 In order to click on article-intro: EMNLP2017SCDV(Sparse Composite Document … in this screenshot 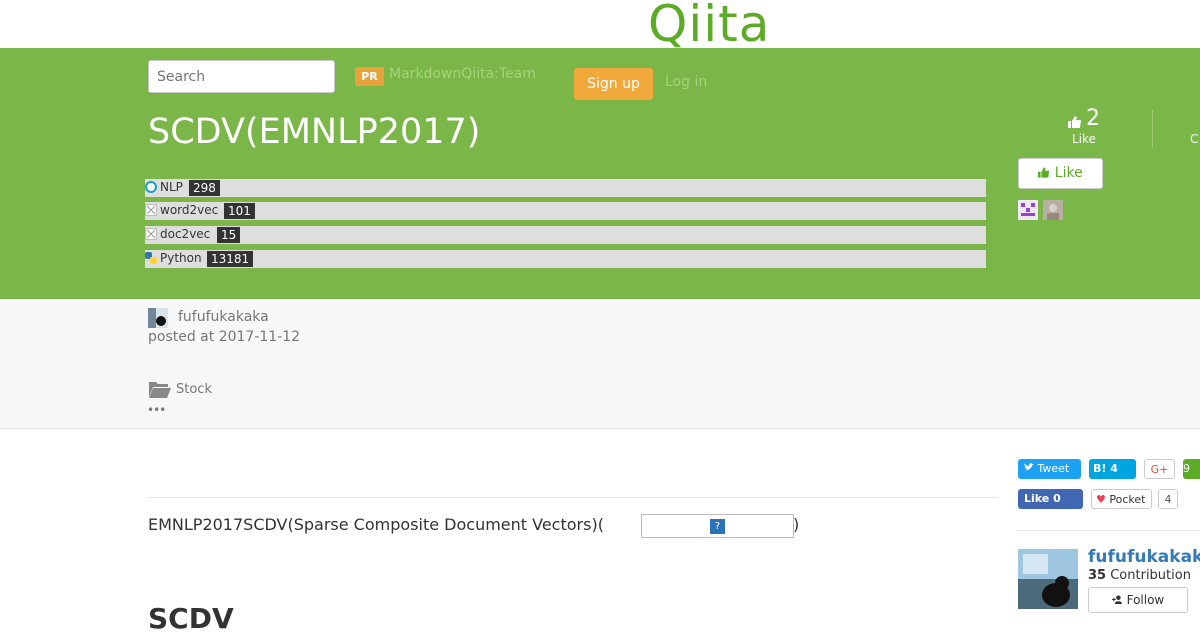, I will do `click(376, 524)`.